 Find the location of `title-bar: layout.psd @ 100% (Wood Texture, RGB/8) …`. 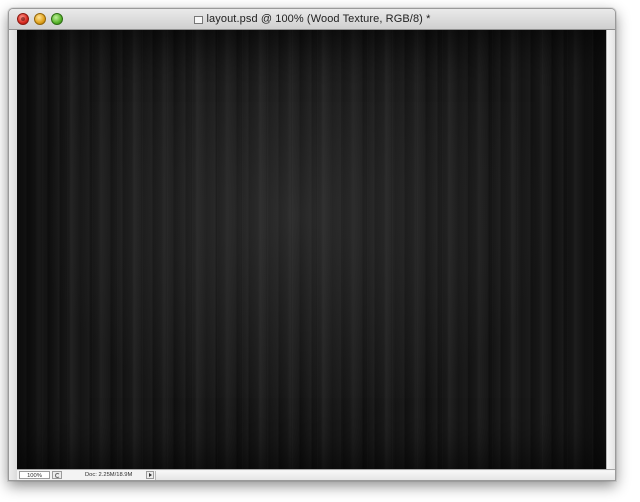

title-bar: layout.psd @ 100% (Wood Texture, RGB/8) … is located at coordinates (312, 19).